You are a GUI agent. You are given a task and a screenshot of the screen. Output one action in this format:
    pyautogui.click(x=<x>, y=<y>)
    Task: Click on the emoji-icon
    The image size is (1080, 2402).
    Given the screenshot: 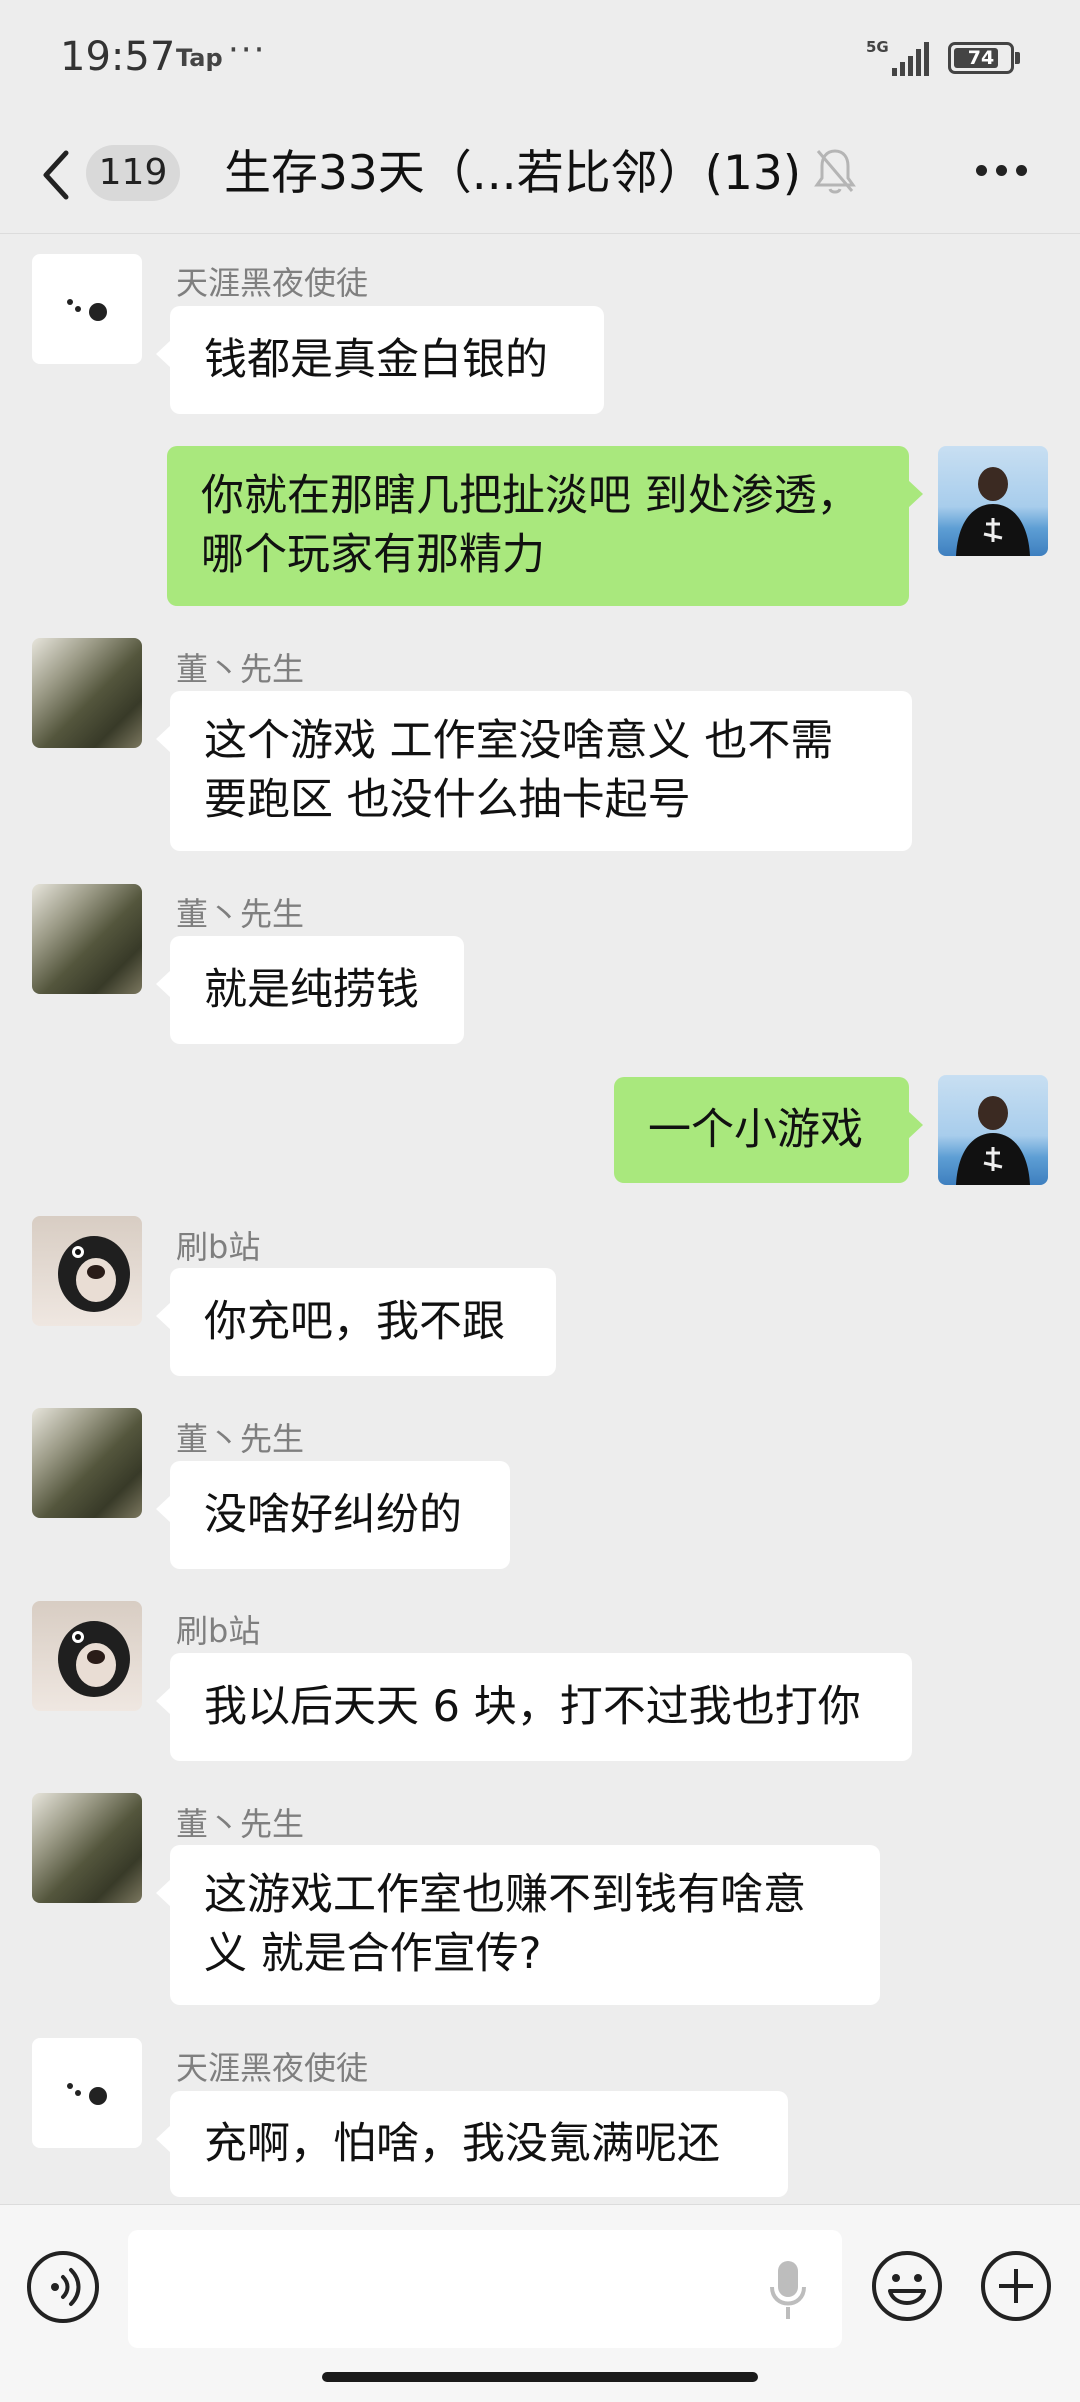 What is the action you would take?
    pyautogui.click(x=907, y=2286)
    